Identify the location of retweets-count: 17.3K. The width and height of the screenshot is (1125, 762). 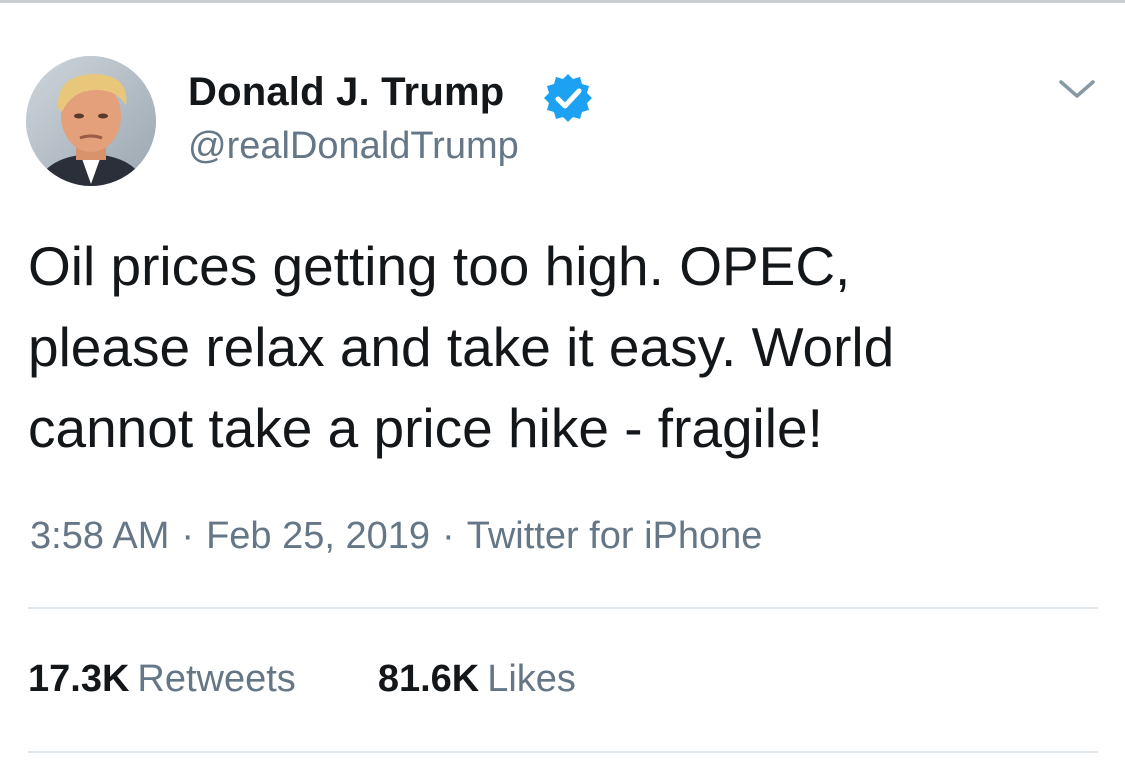
(79, 679).